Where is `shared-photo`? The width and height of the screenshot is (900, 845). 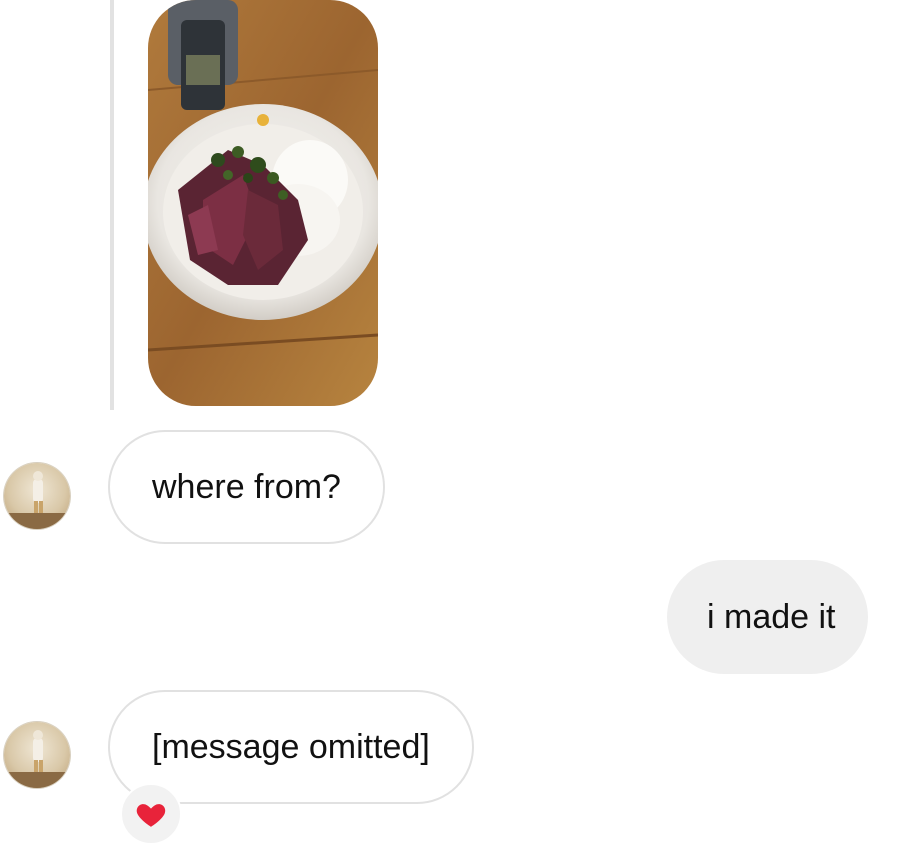
shared-photo is located at coordinates (263, 203).